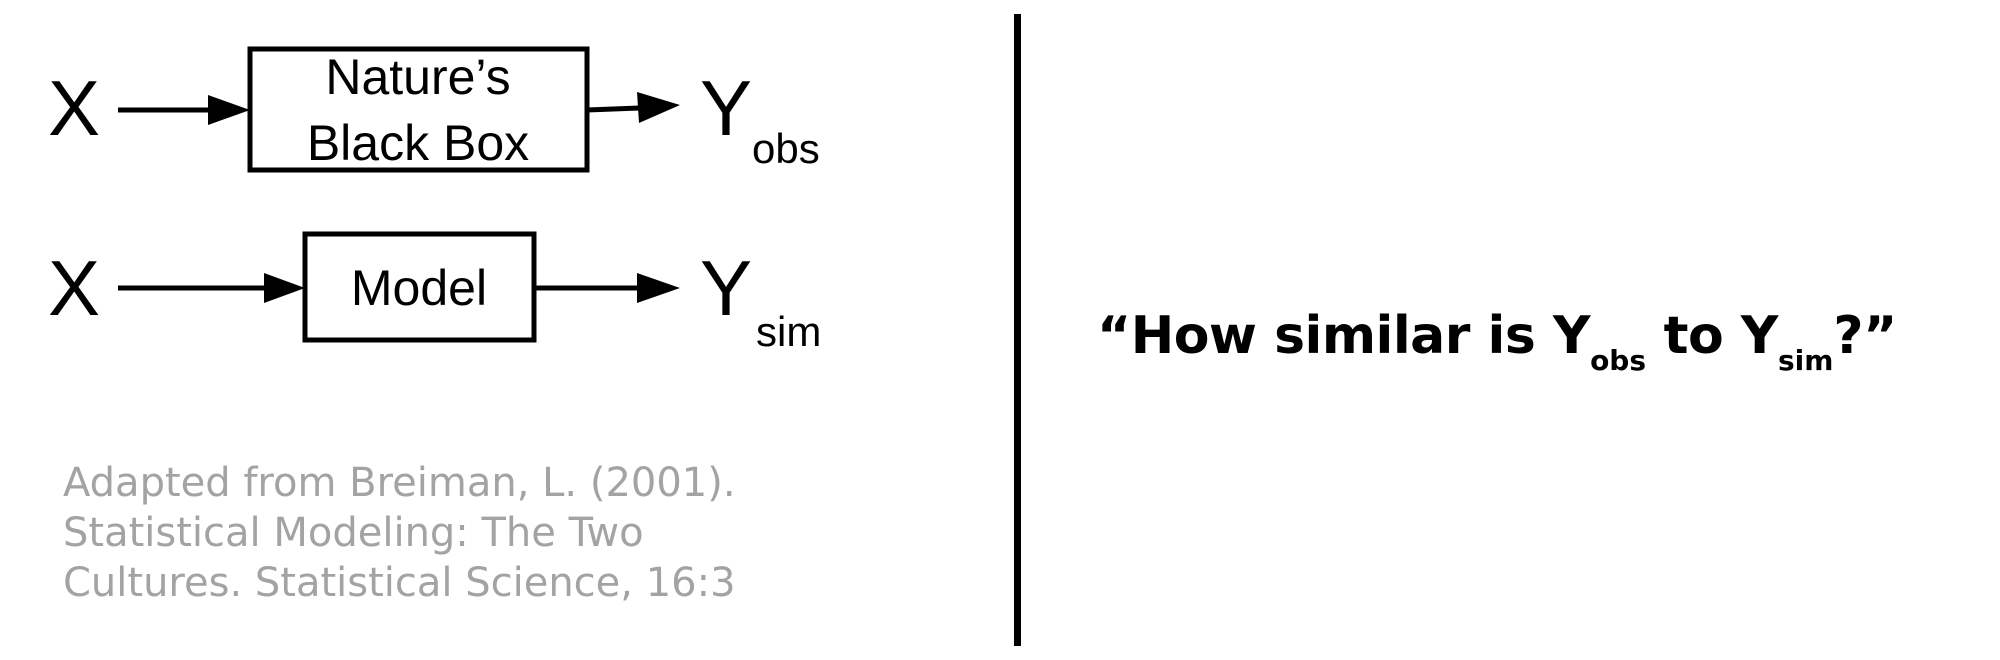 The height and width of the screenshot is (660, 2000). I want to click on question-text-part1: How similar is Y, so click(1360, 336).